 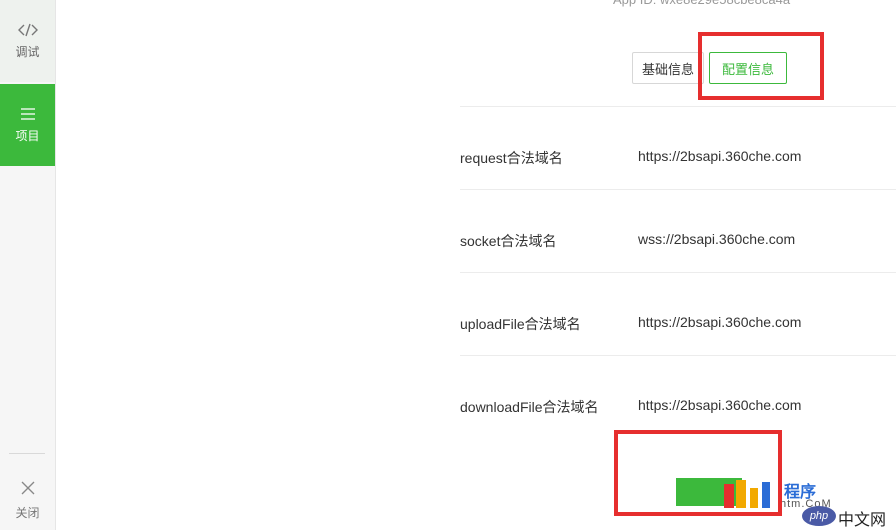 I want to click on table-row: socket合法域名 wss://2bsapi.360che.com, so click(x=678, y=239).